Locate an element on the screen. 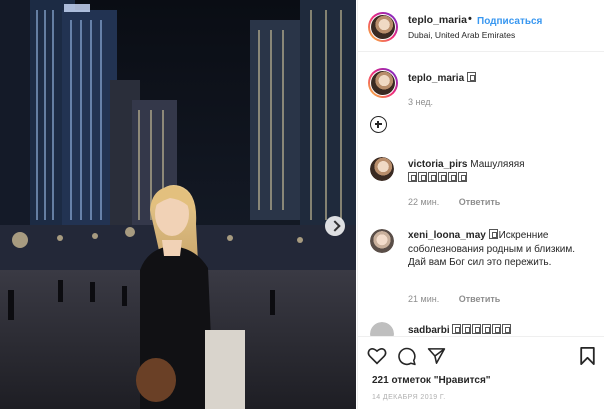  share-icon is located at coordinates (436, 356).